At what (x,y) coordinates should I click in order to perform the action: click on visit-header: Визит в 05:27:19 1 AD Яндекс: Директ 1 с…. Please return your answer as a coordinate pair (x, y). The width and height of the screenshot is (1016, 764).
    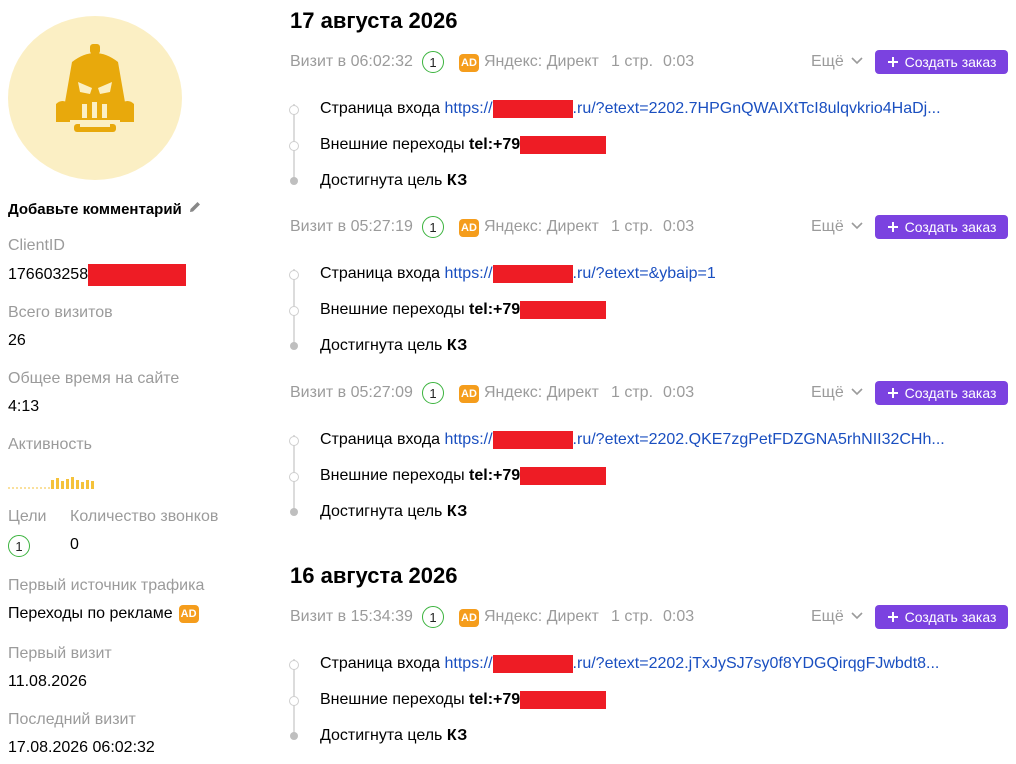
    Looking at the image, I should click on (649, 228).